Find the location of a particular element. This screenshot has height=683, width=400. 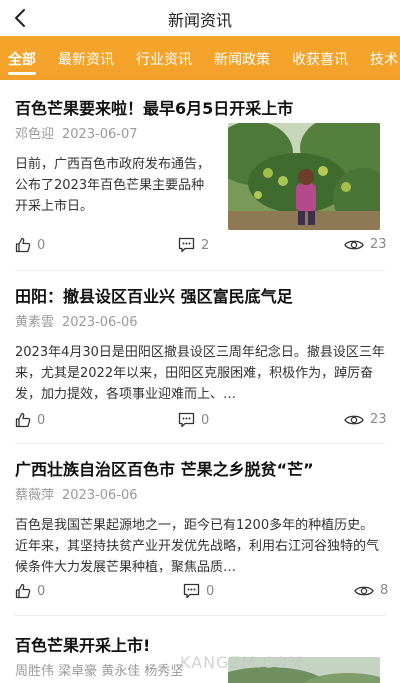

article-meta: 黄素雲 2023-06-06 is located at coordinates (200, 320).